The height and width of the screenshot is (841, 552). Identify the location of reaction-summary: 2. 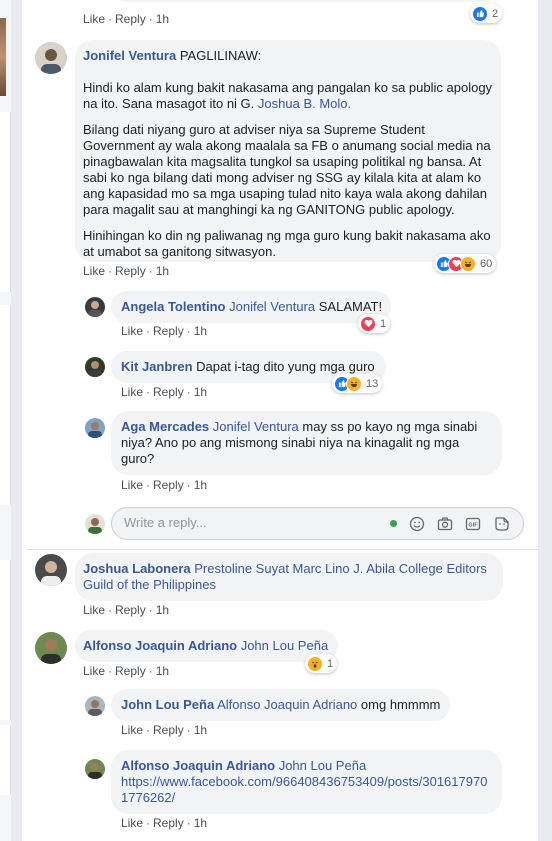
(486, 13).